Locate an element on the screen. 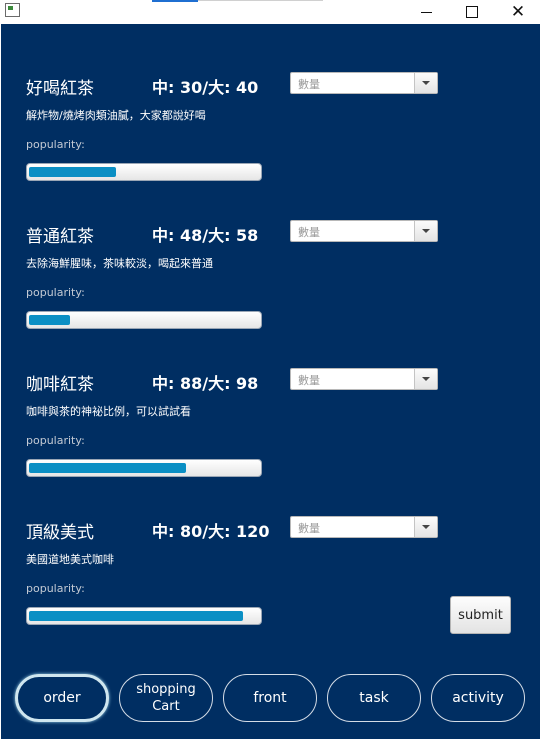 Image resolution: width=541 pixels, height=739 pixels. product-name: 好喝紅茶 is located at coordinates (60, 89).